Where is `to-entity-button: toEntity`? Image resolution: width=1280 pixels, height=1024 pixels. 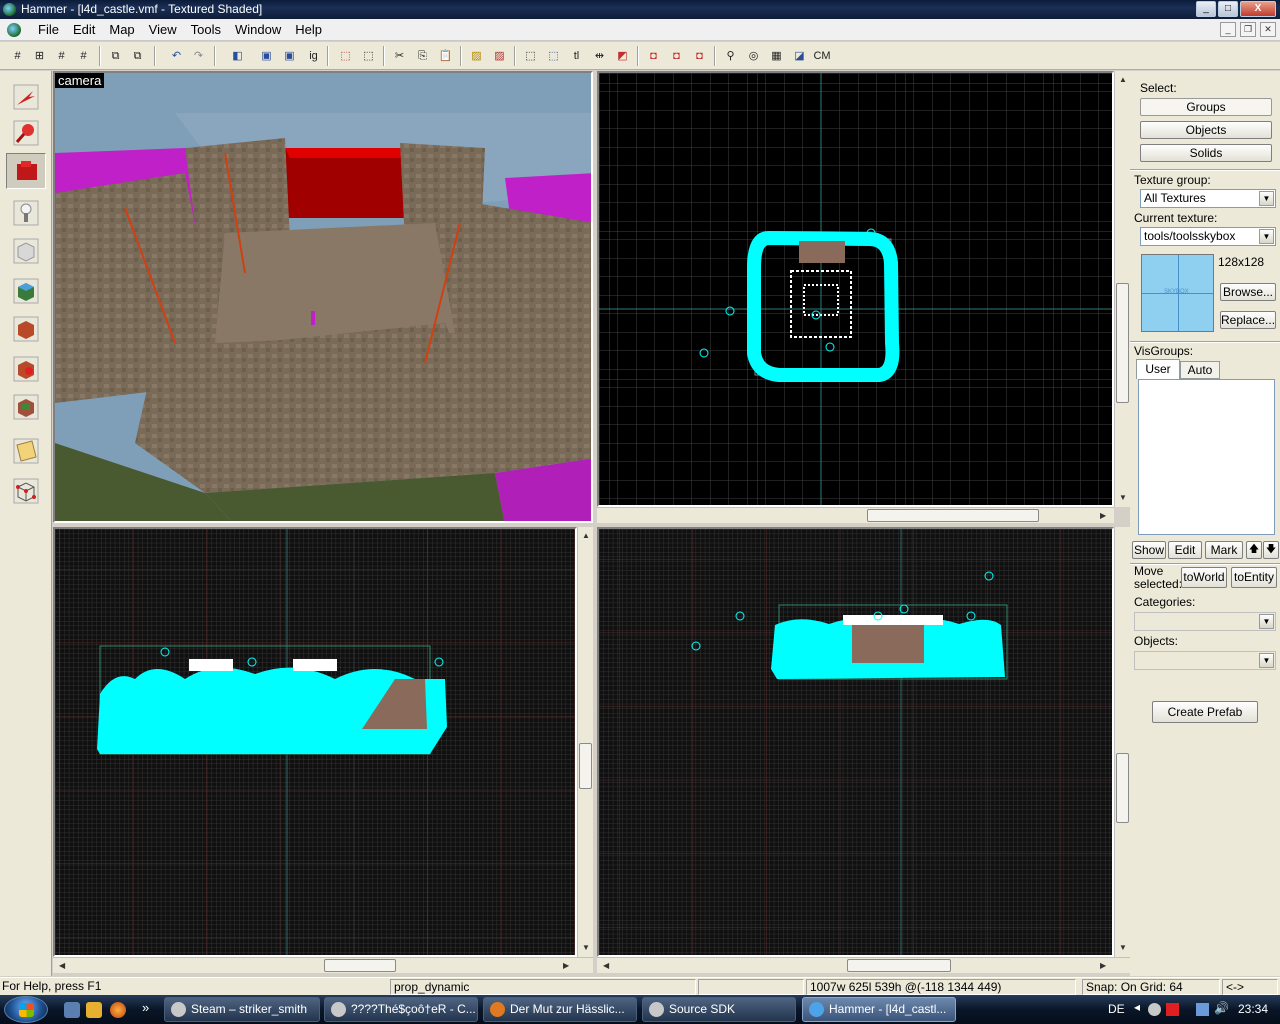
to-entity-button: toEntity is located at coordinates (1254, 577).